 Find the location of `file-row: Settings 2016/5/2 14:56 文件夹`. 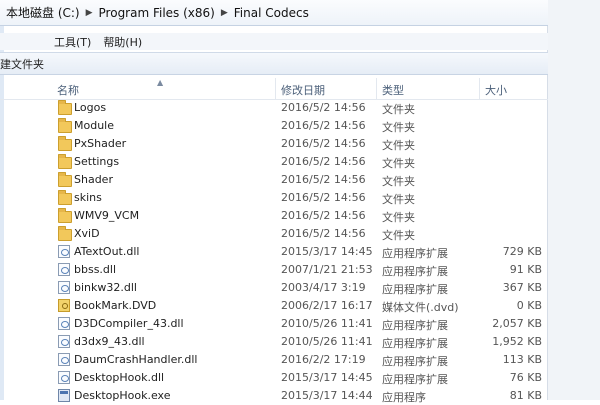

file-row: Settings 2016/5/2 14:56 文件夹 is located at coordinates (274, 162).